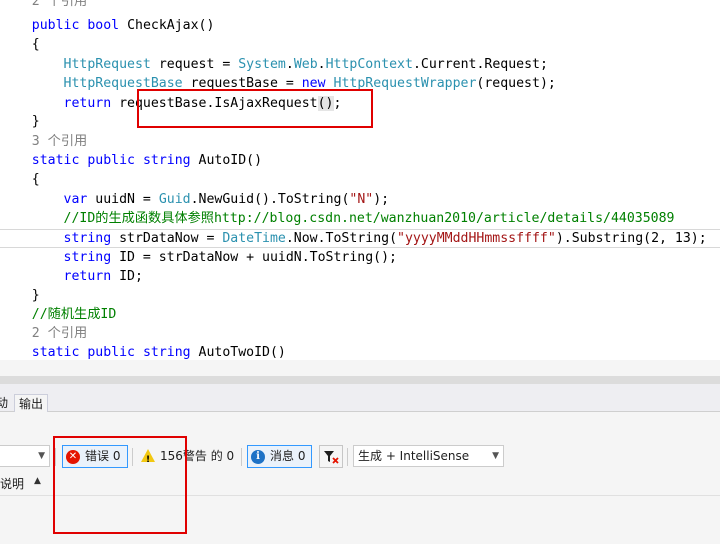 The width and height of the screenshot is (720, 544). I want to click on code-line: return requestBase.IsAjaxRequest();, so click(360, 103).